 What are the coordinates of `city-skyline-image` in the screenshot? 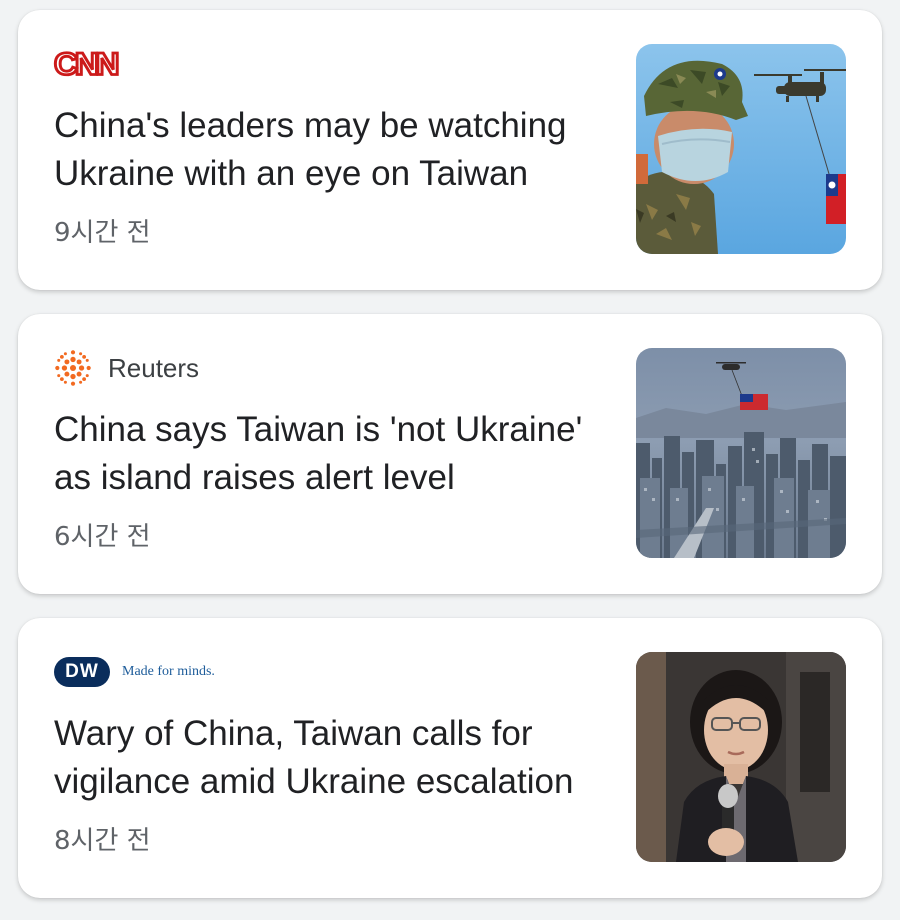 It's located at (741, 453).